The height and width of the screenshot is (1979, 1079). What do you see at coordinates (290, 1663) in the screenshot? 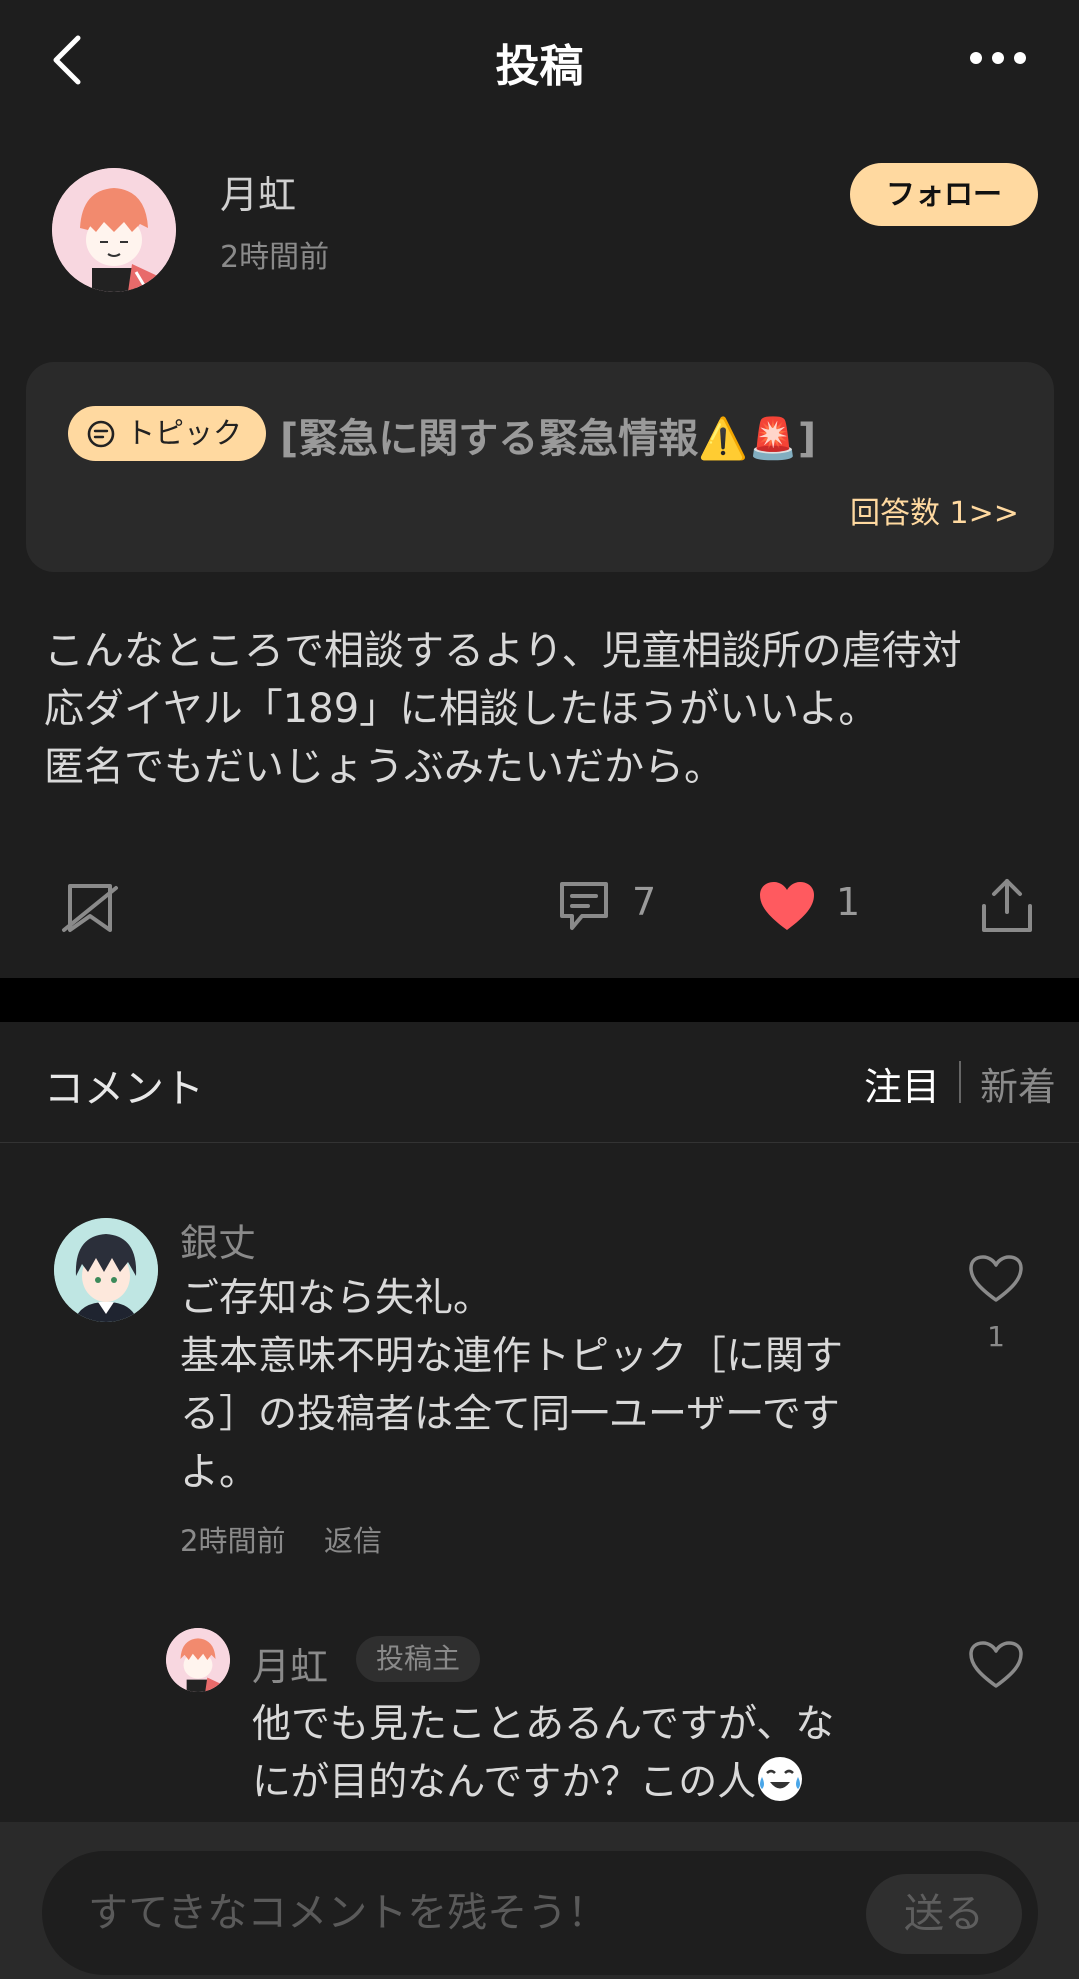
I see `reply-author-name: 月虹` at bounding box center [290, 1663].